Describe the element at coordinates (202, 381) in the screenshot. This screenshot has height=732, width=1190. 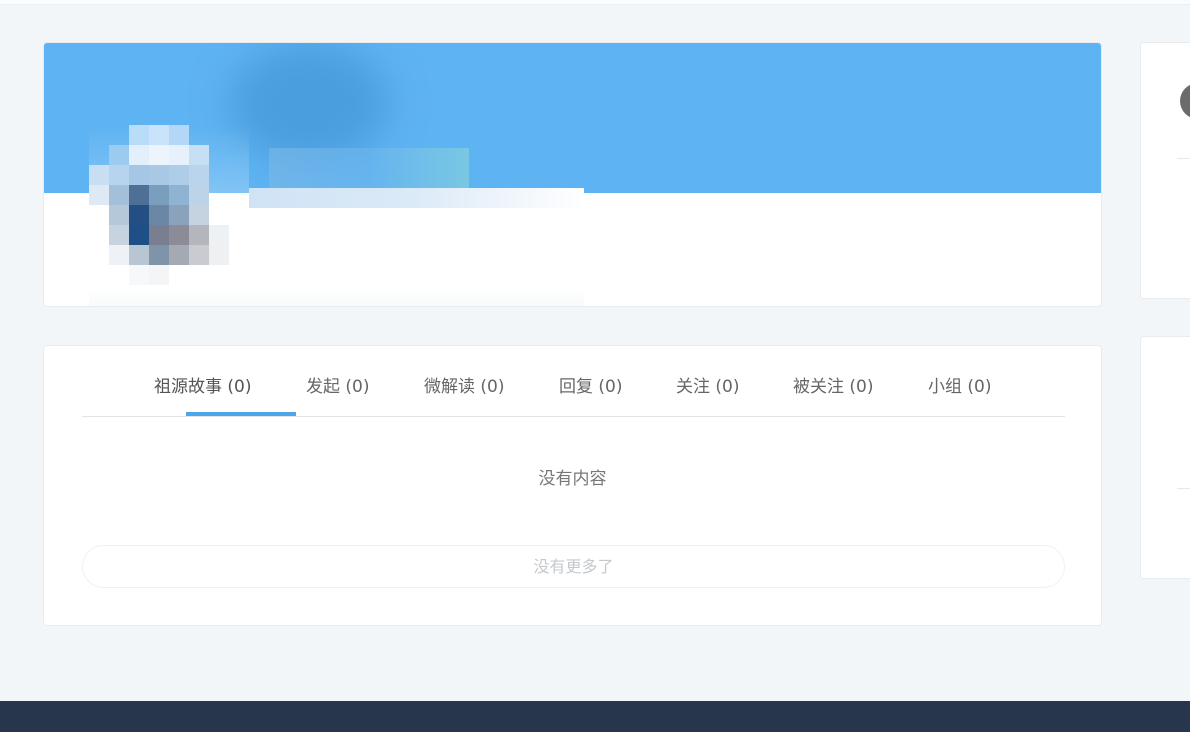
I see `tab-ancestry-stories: 祖源故事 (0)` at that location.